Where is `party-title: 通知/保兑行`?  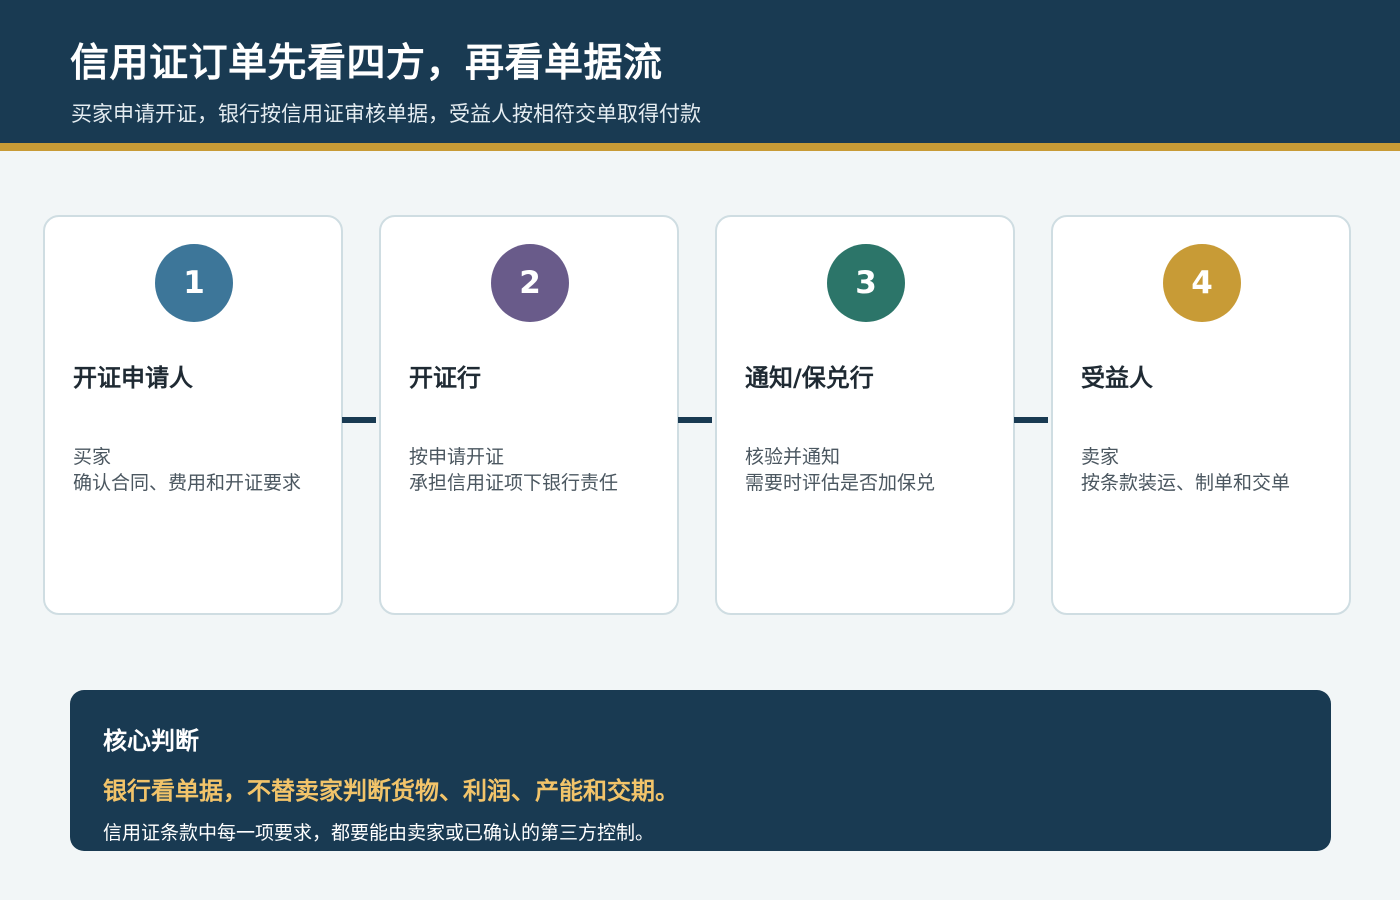 party-title: 通知/保兑行 is located at coordinates (809, 378).